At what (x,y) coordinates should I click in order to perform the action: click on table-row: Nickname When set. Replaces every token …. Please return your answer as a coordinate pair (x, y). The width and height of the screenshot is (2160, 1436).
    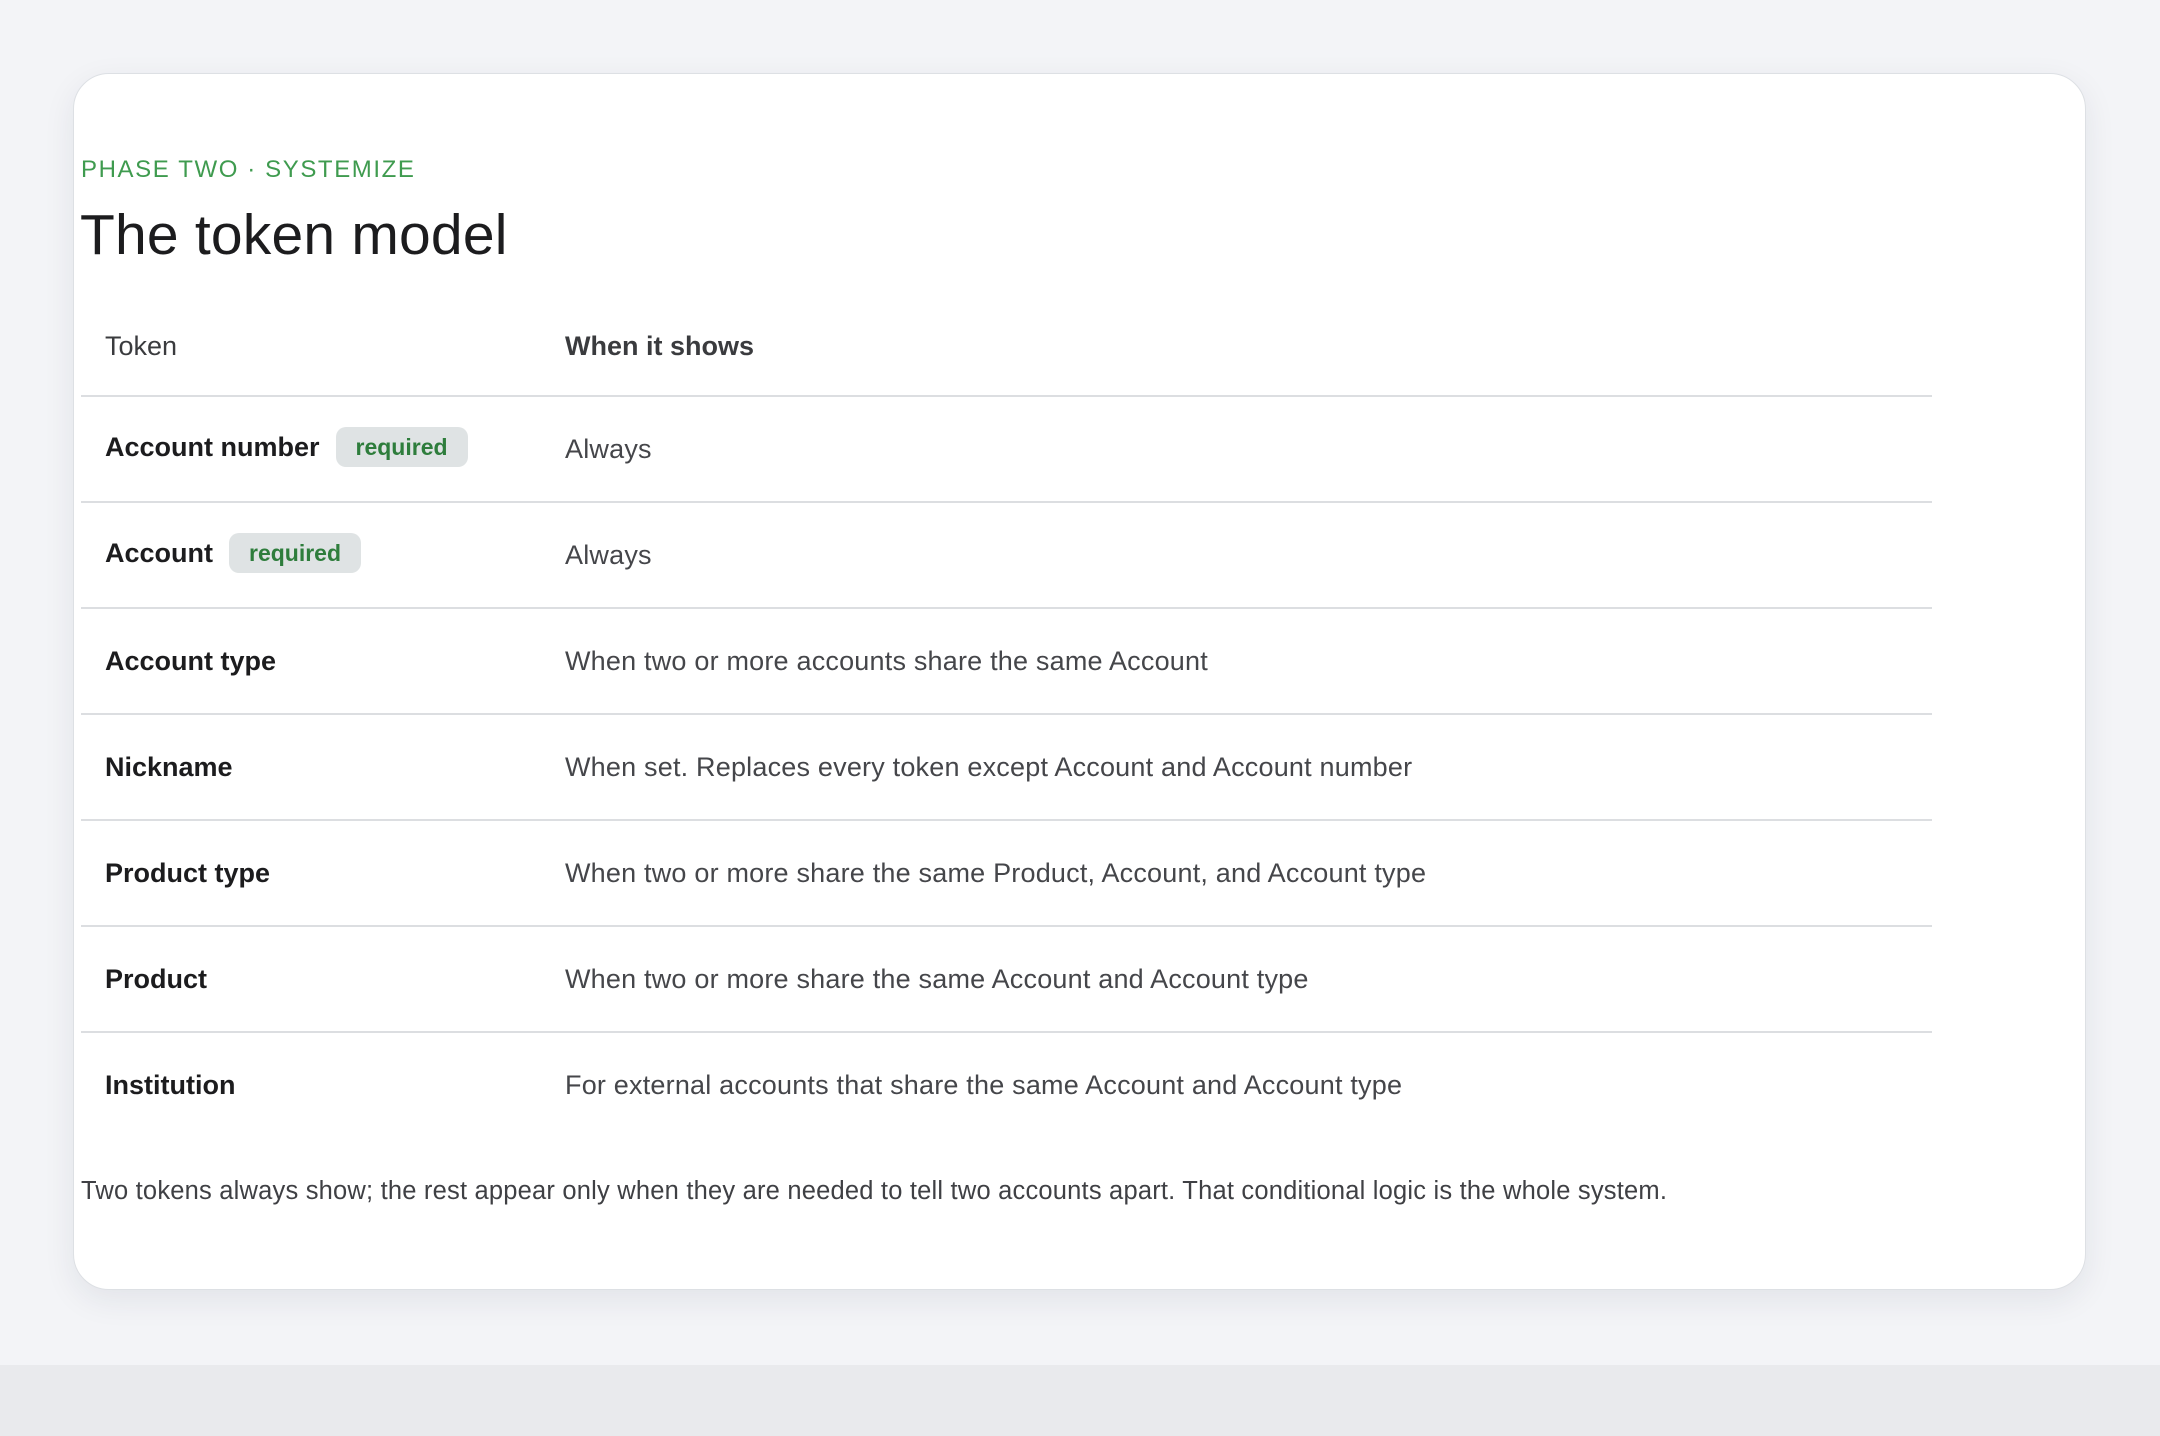
    Looking at the image, I should click on (1006, 767).